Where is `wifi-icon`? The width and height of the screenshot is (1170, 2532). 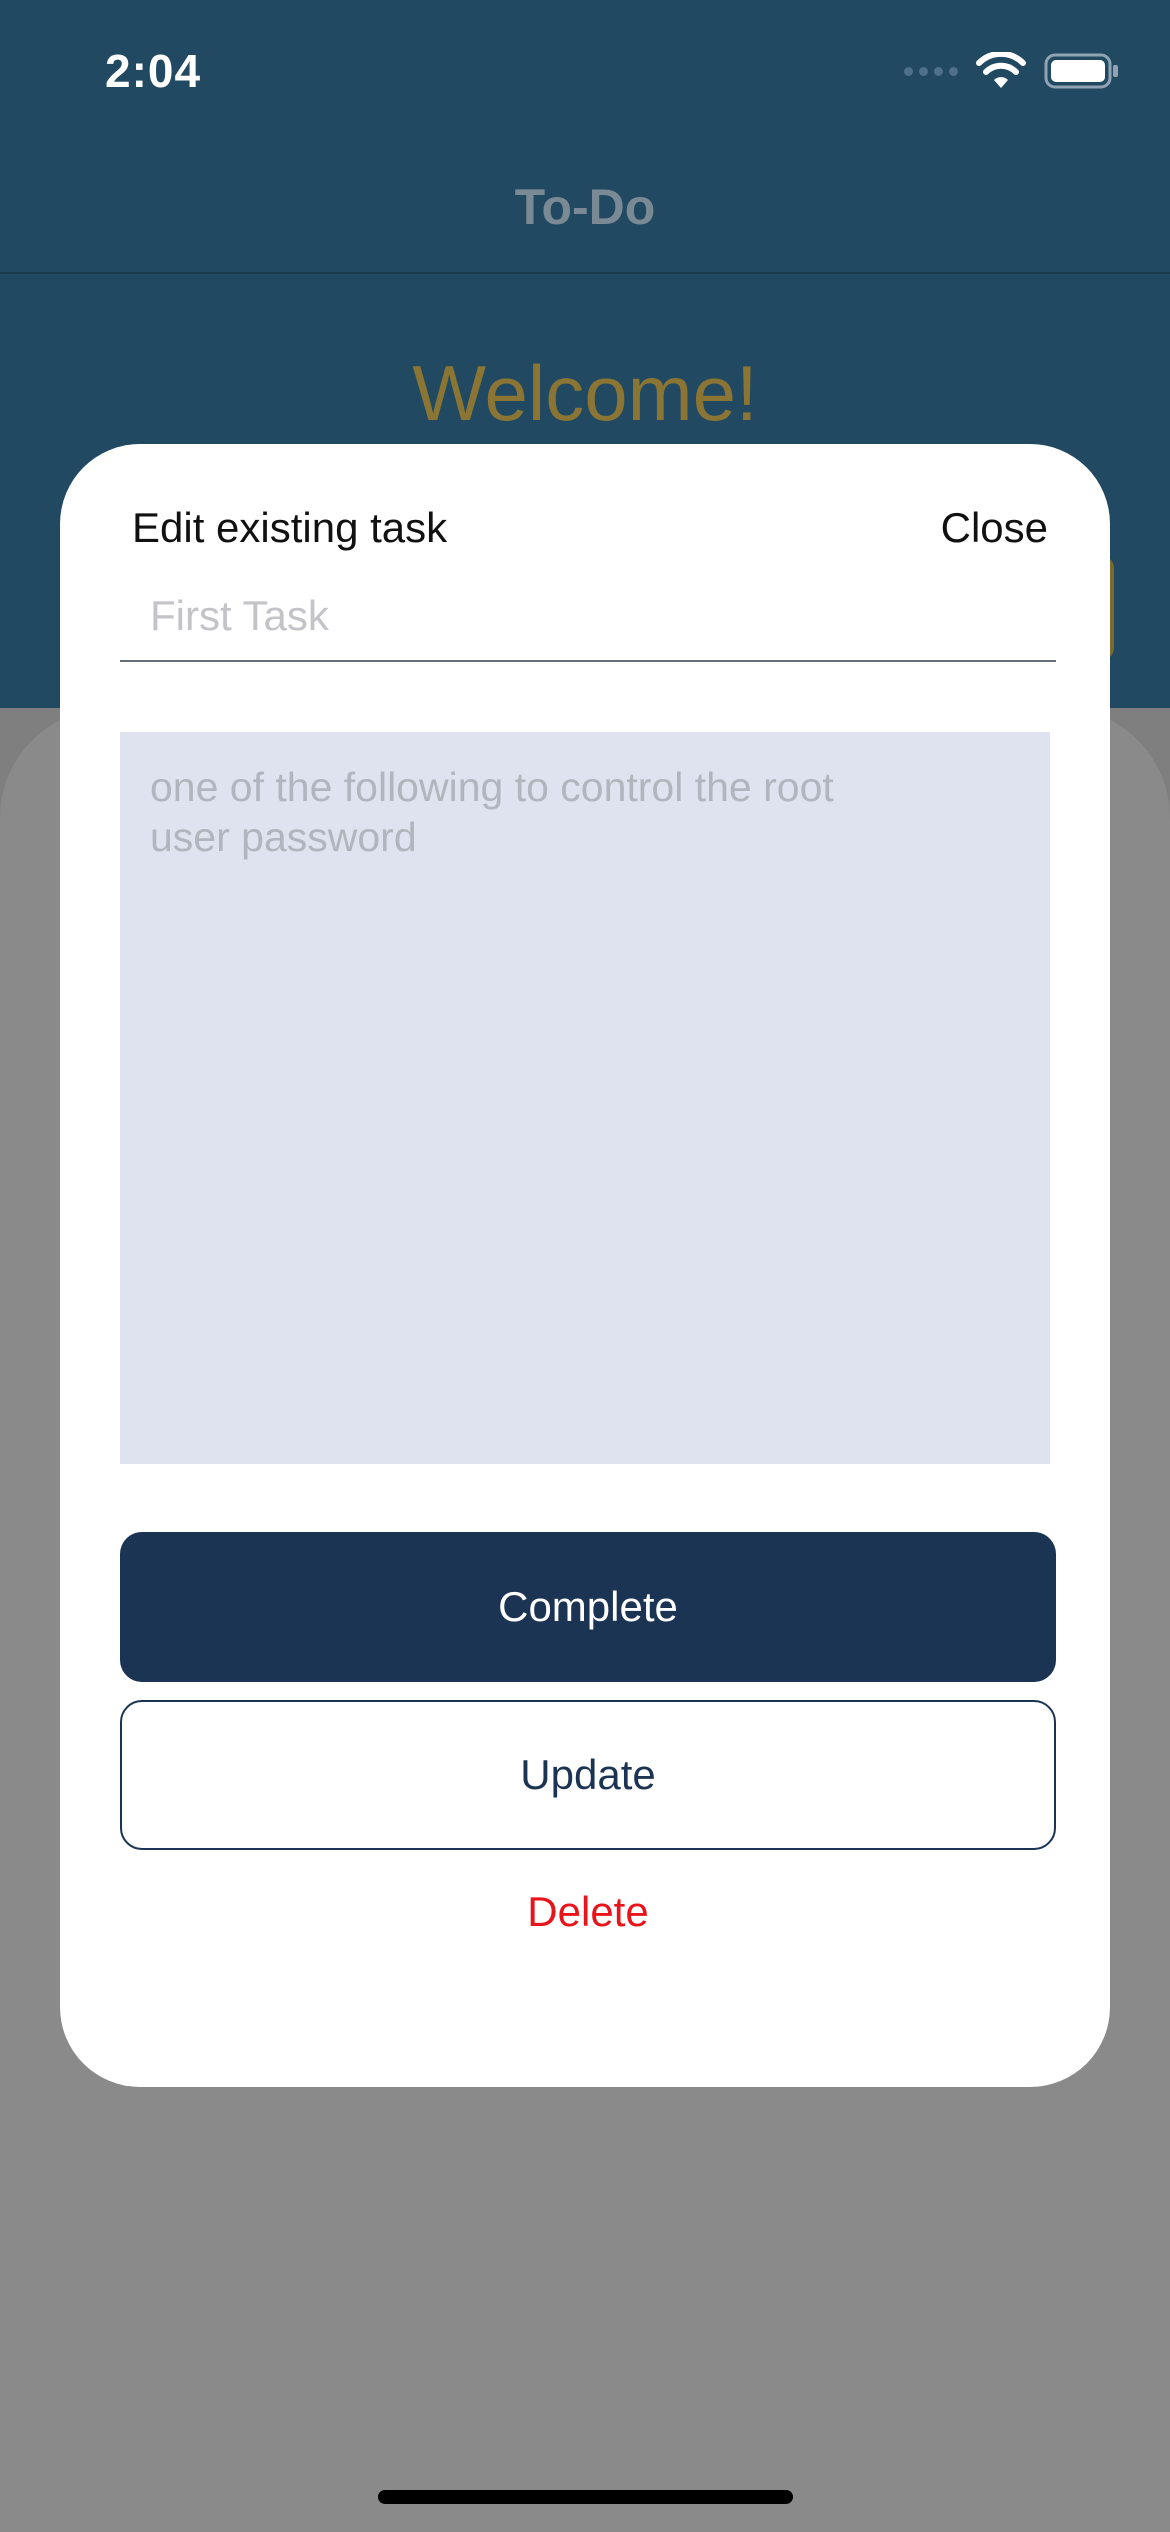 wifi-icon is located at coordinates (1001, 70).